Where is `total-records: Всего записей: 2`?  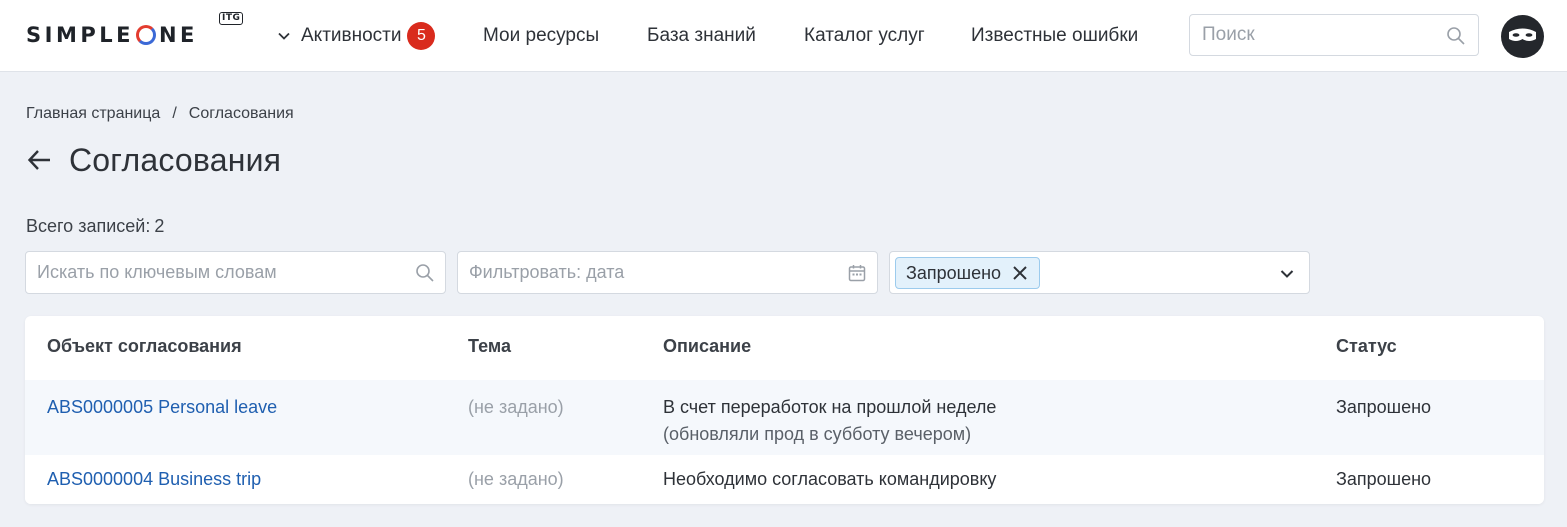
total-records: Всего записей: 2 is located at coordinates (95, 226).